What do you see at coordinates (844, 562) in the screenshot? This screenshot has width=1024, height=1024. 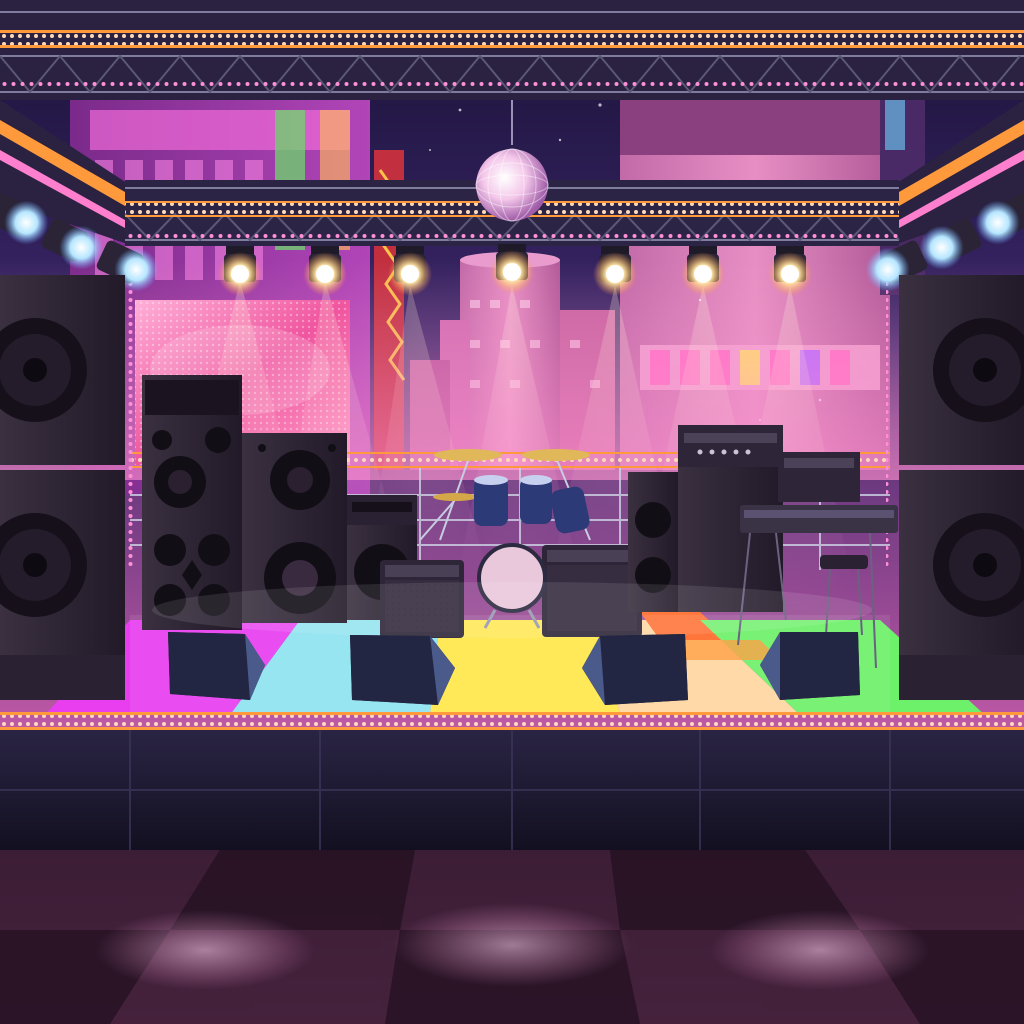 I see `keyboard-stool` at bounding box center [844, 562].